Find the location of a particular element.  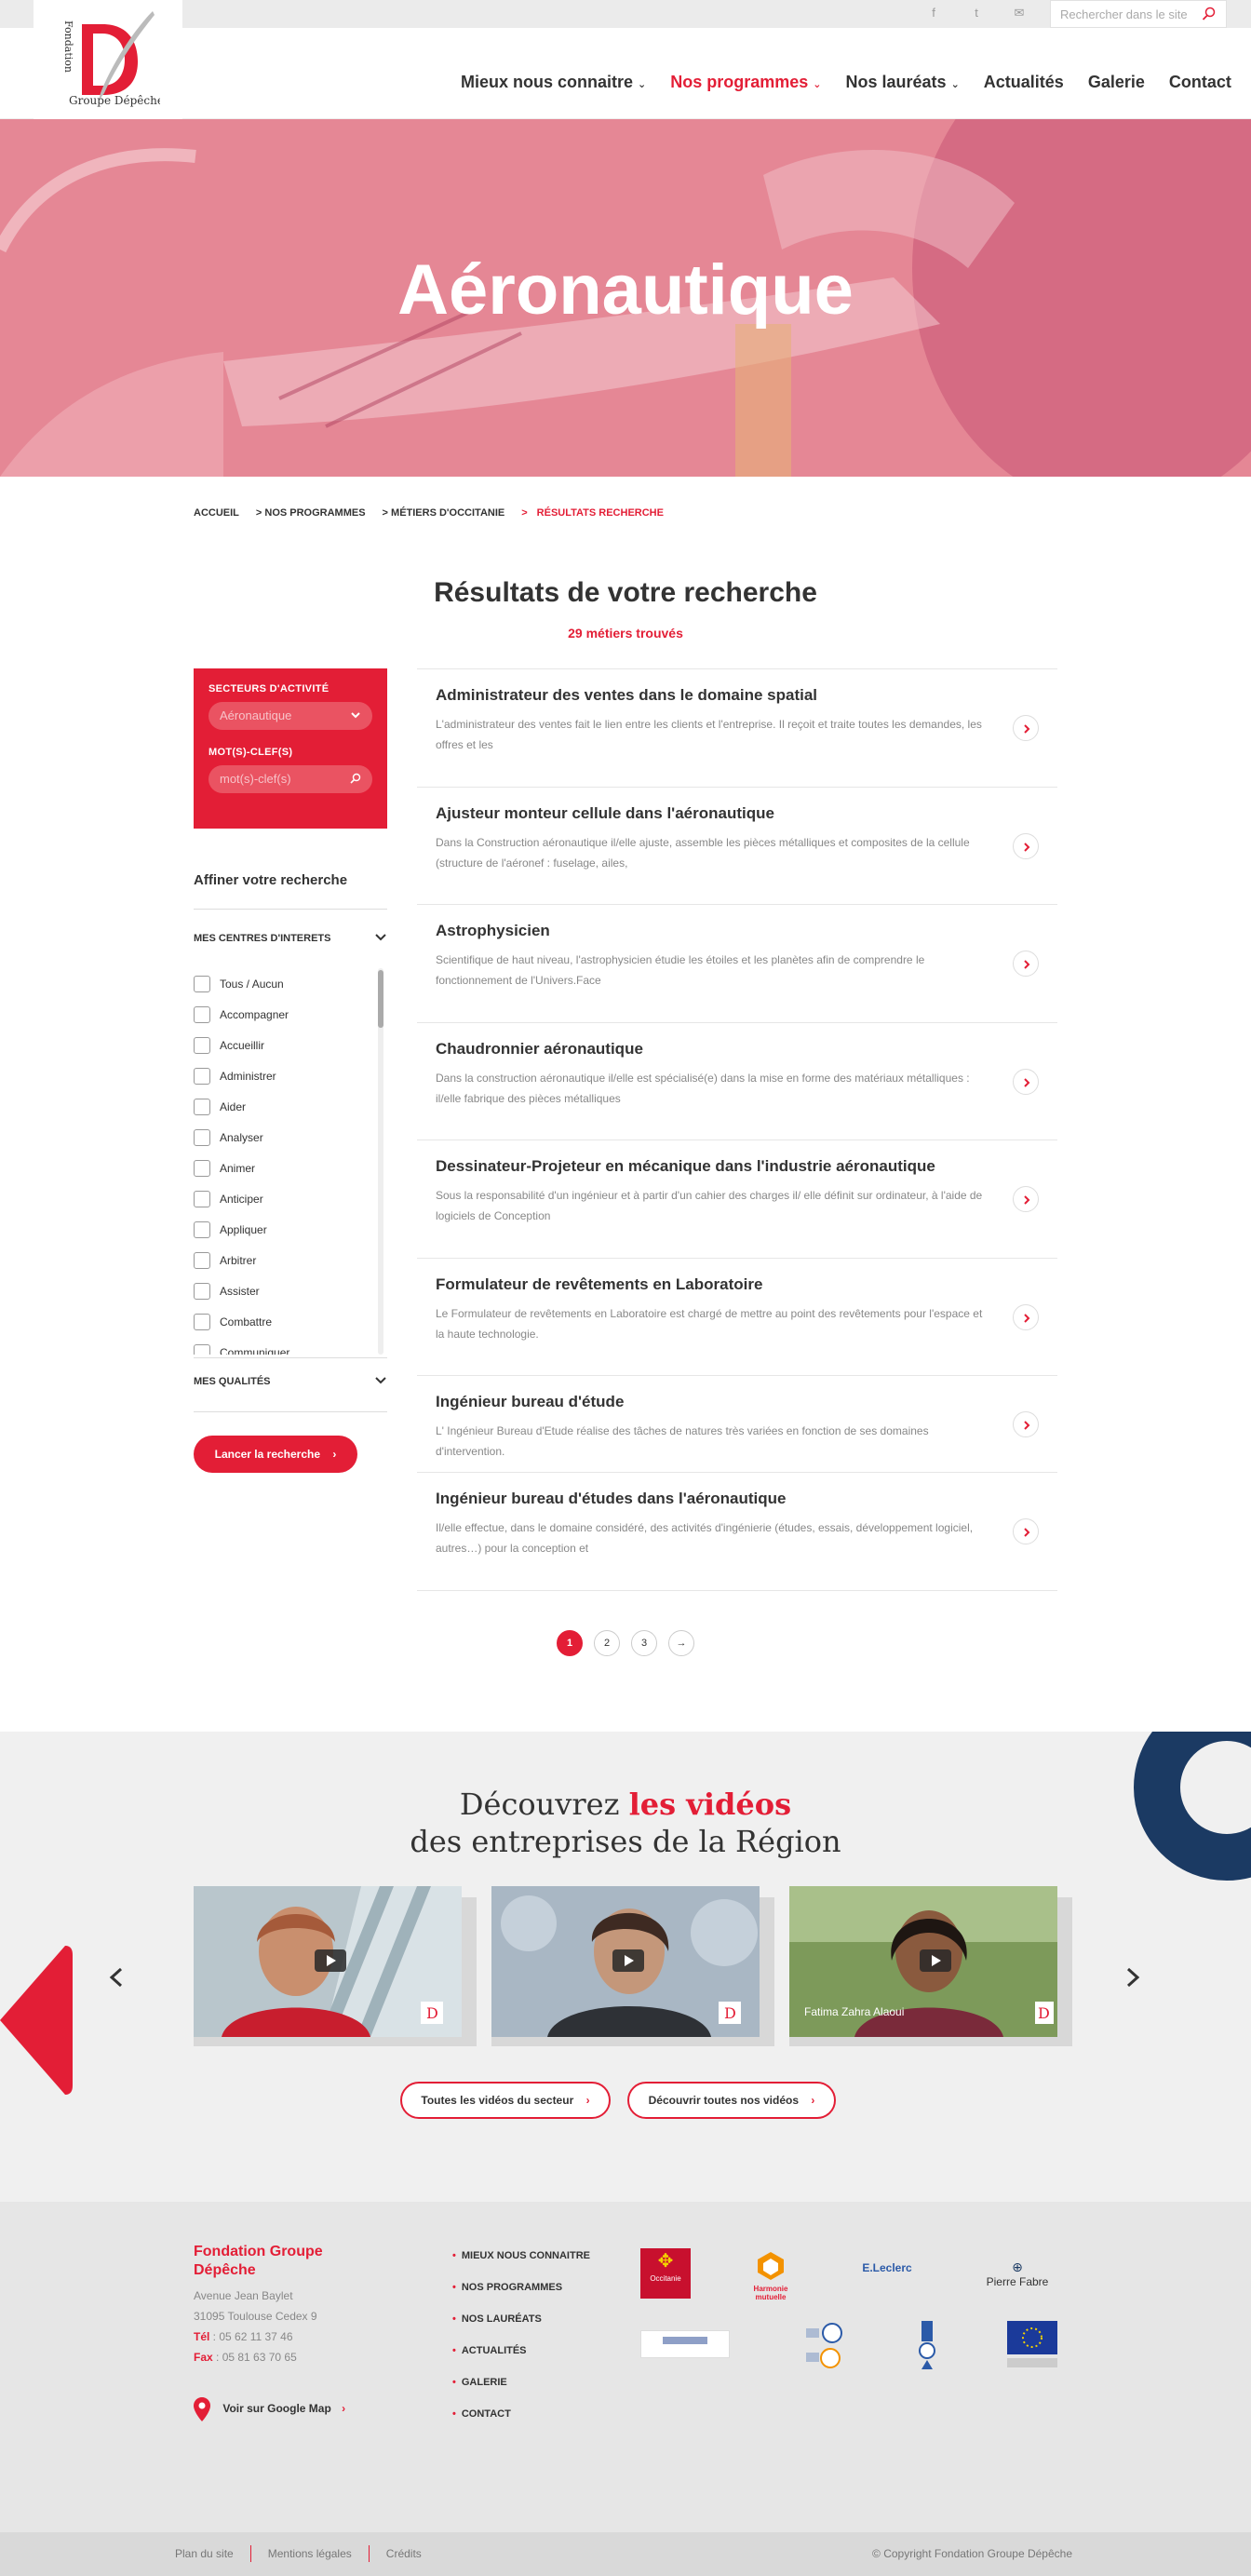

checkbox-item: Anticiper is located at coordinates (289, 1198).